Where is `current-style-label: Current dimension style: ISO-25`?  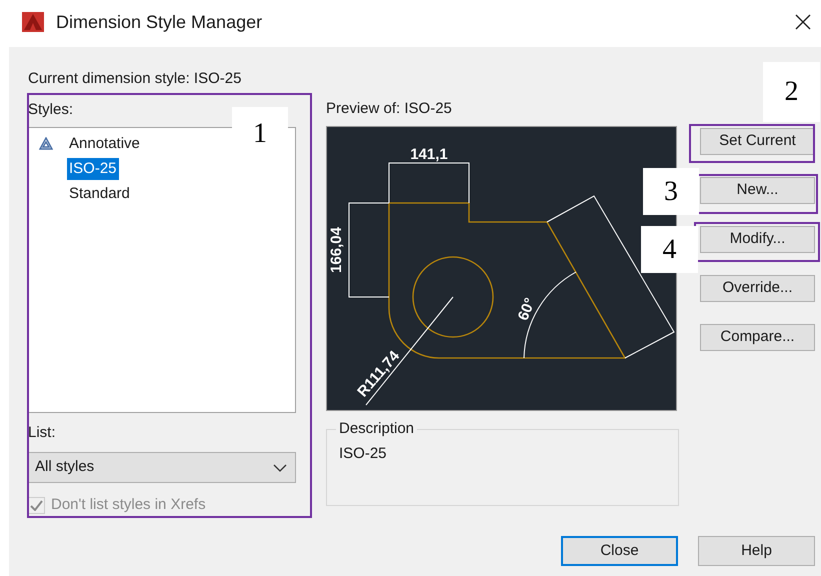 current-style-label: Current dimension style: ISO-25 is located at coordinates (135, 79).